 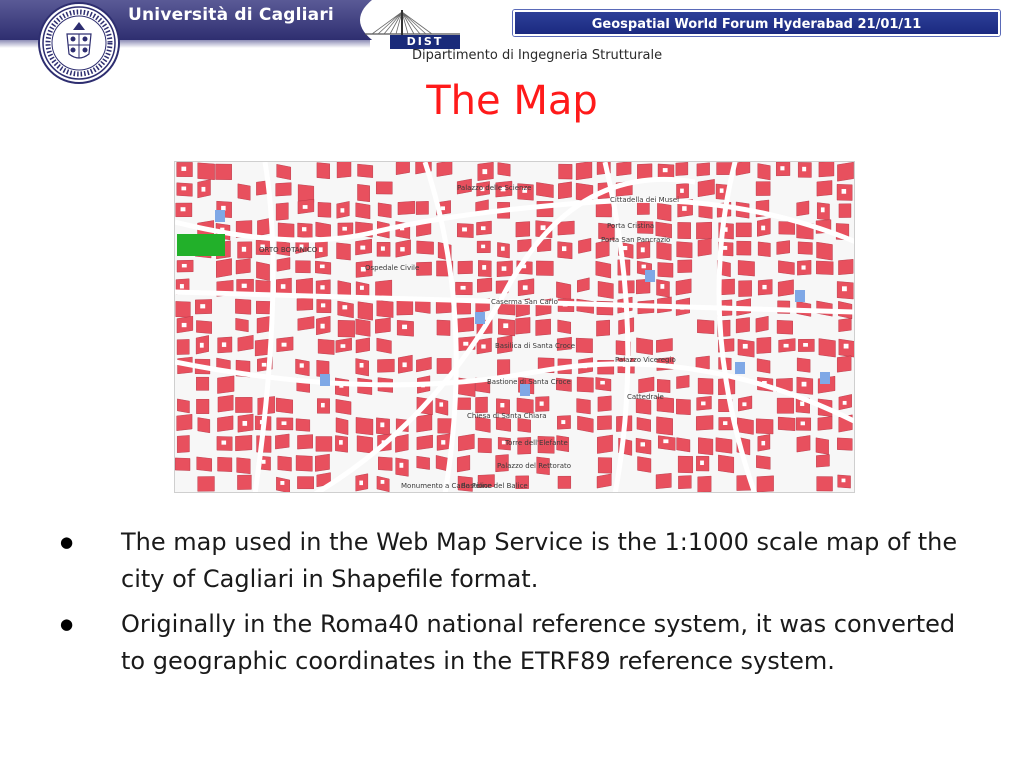 I want to click on map-label: Palazzo delle Scienze, so click(x=494, y=188).